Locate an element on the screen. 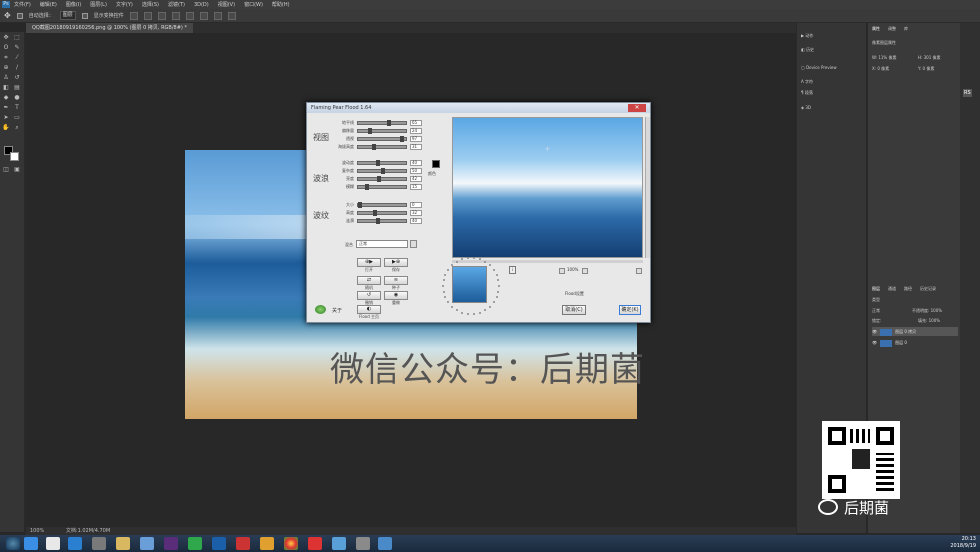 The width and height of the screenshot is (980, 552). eyedropper-icon: ⁄ is located at coordinates (17, 57).